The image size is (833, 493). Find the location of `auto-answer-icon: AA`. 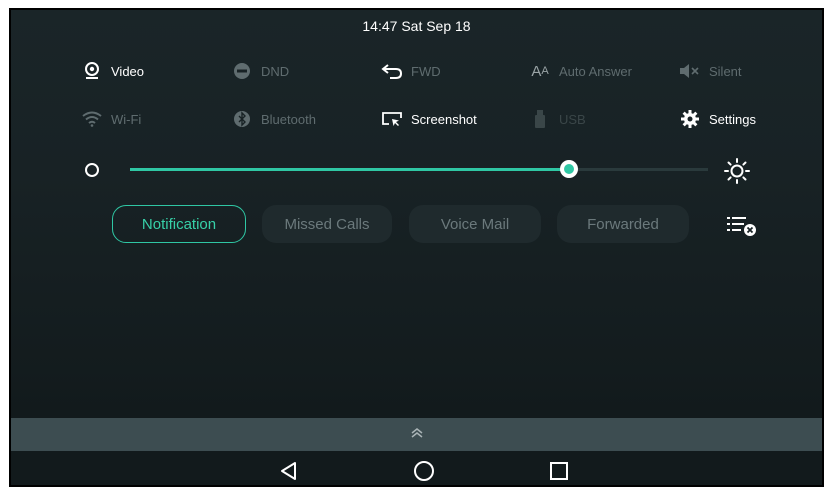

auto-answer-icon: AA is located at coordinates (540, 71).